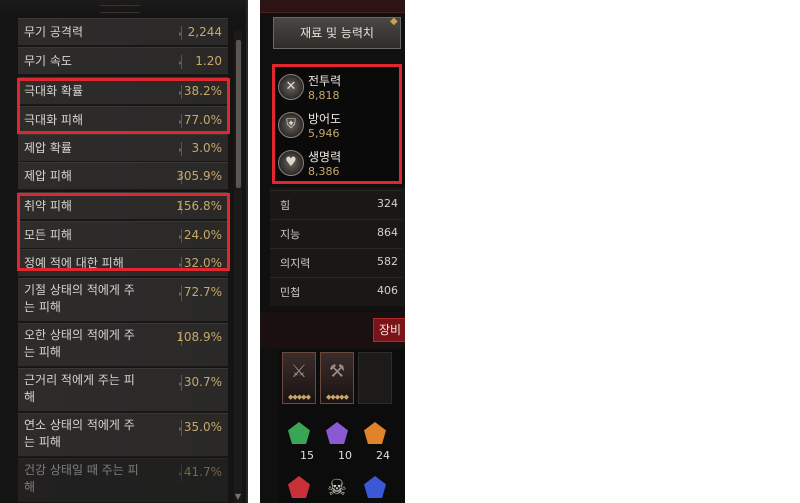 The height and width of the screenshot is (503, 800). I want to click on stat-value: 41.7%, so click(202, 472).